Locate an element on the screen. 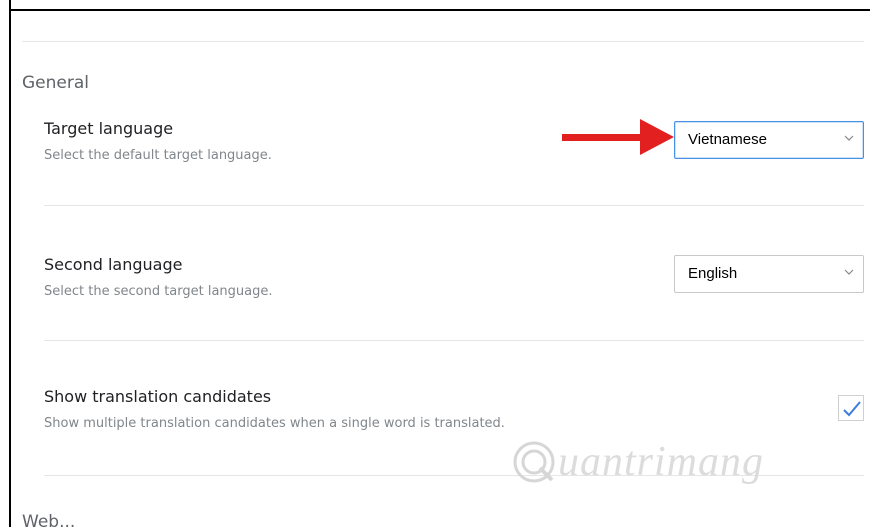  second-language-title: Second language is located at coordinates (113, 264).